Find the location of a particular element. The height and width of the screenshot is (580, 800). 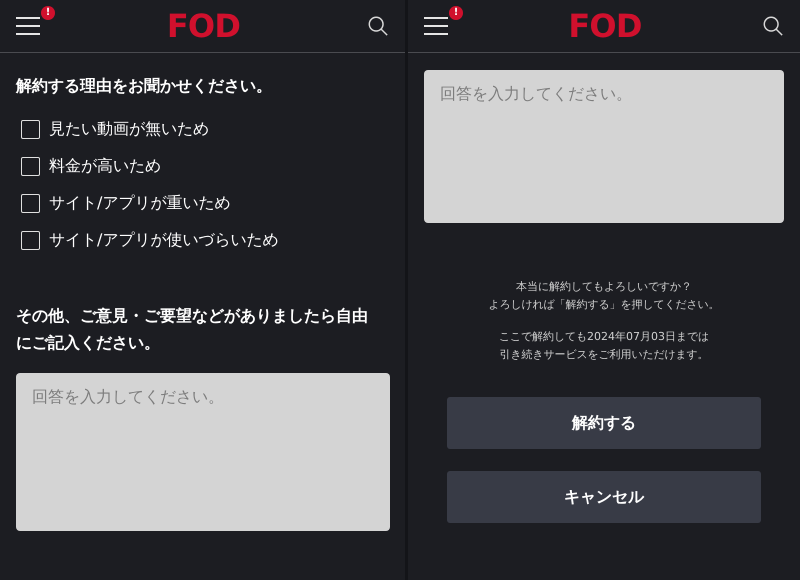

reason-checkbox: サイト/アプリが重いため is located at coordinates (205, 203).